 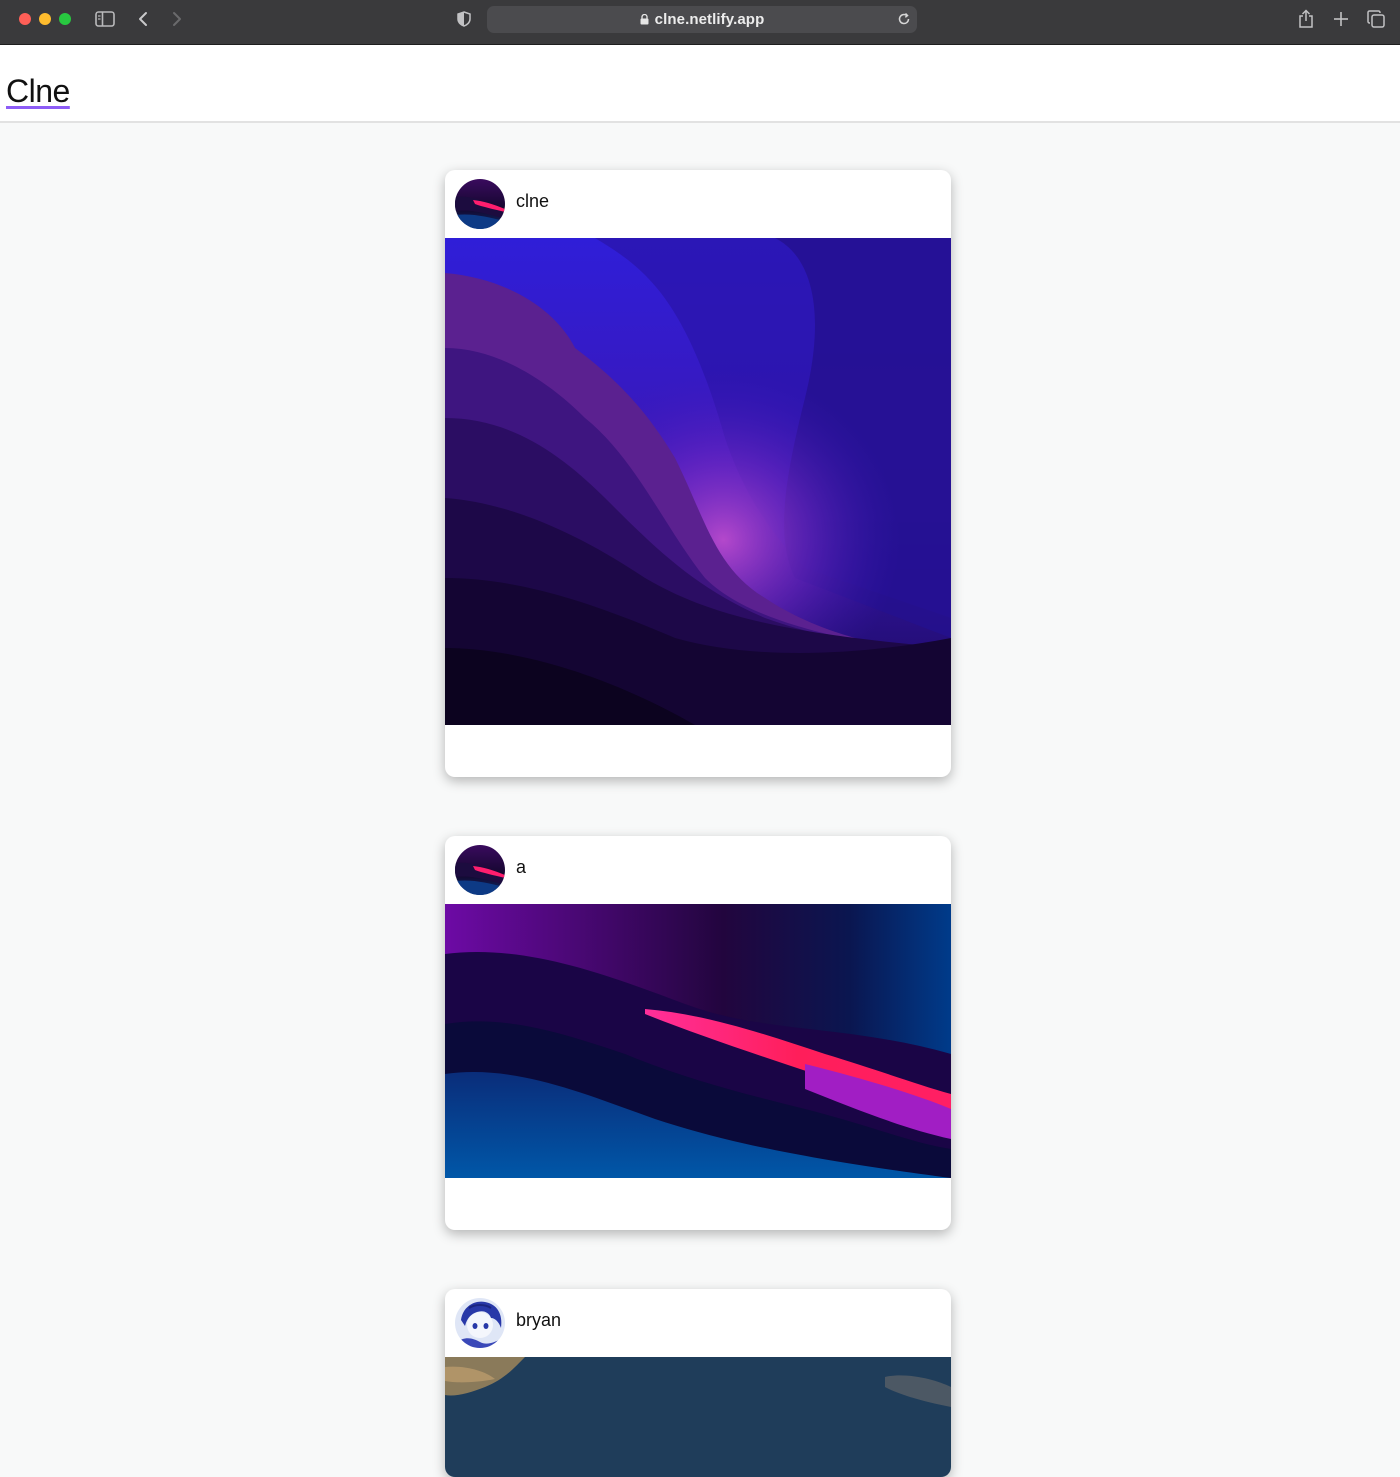 What do you see at coordinates (1306, 19) in the screenshot?
I see `share-icon` at bounding box center [1306, 19].